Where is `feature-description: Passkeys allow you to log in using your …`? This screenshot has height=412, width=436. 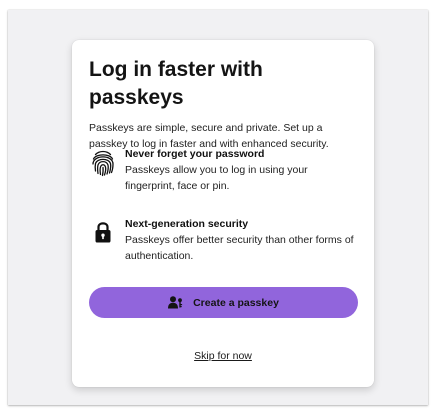
feature-description: Passkeys allow you to log in using your … is located at coordinates (216, 178).